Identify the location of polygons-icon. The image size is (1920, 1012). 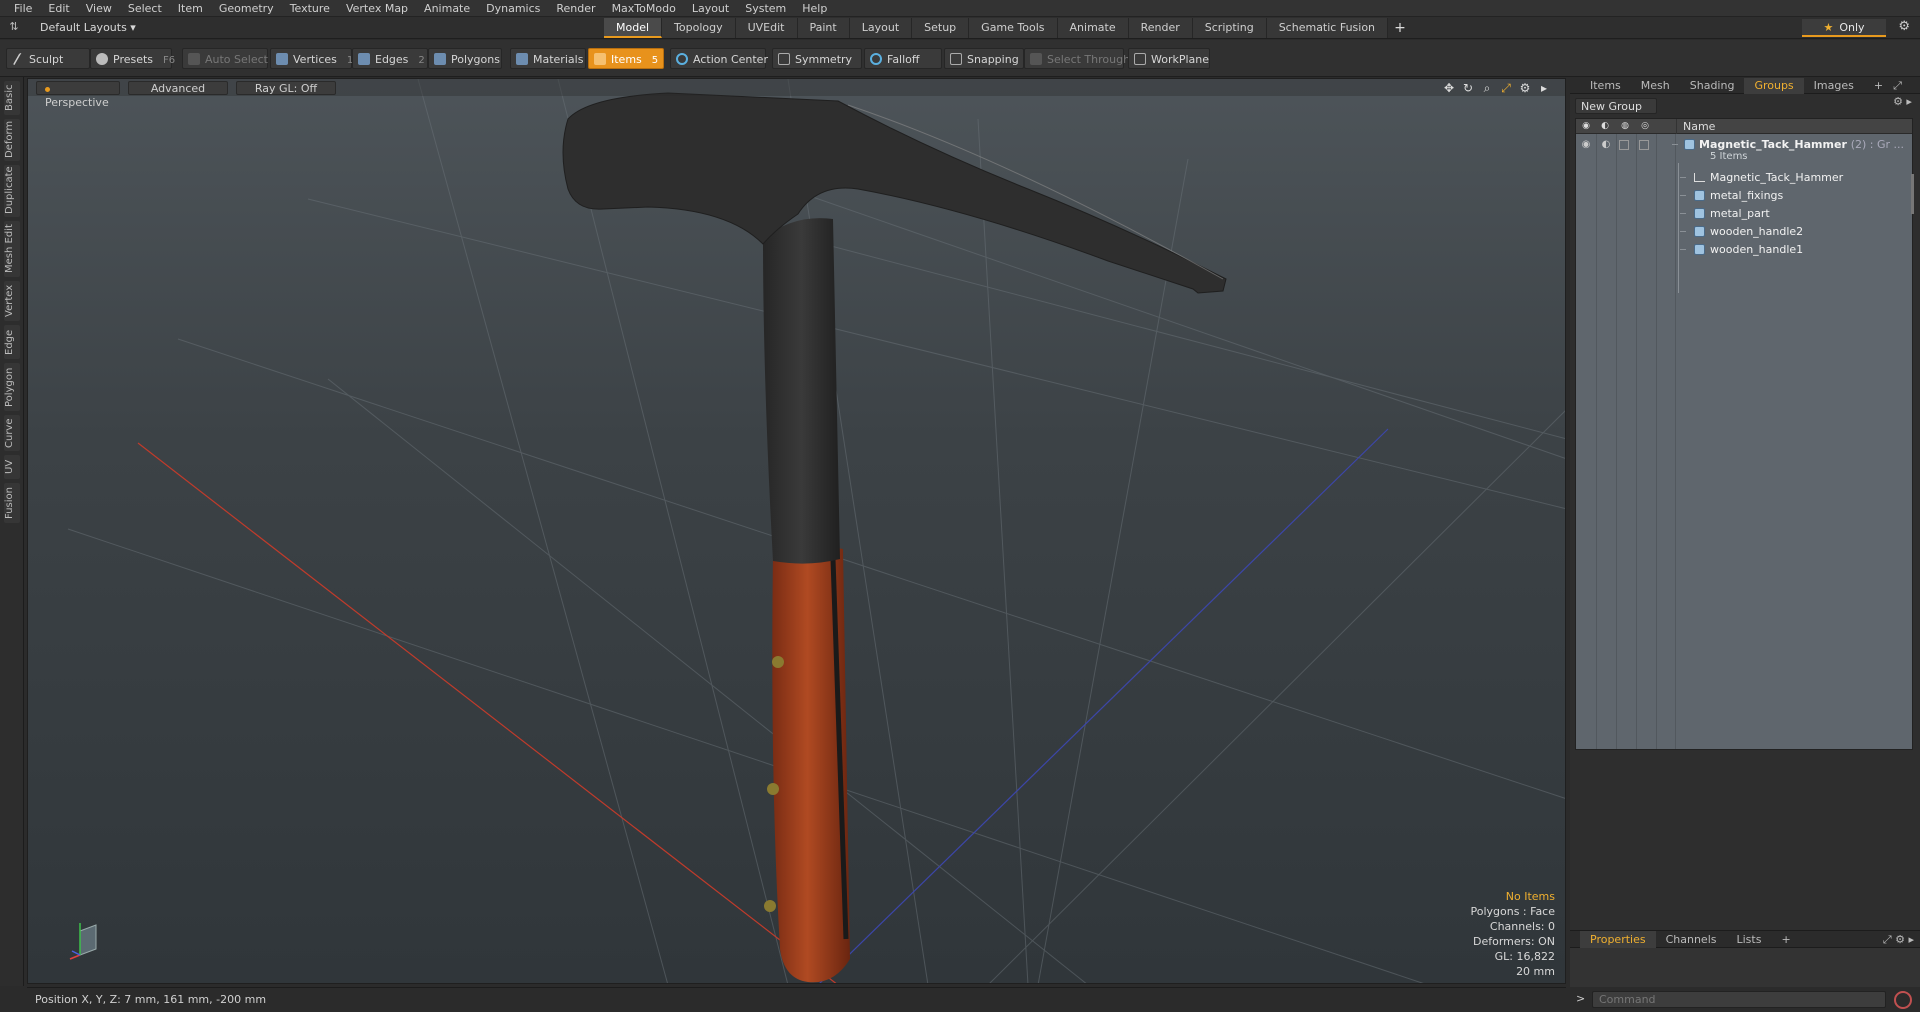
(440, 59).